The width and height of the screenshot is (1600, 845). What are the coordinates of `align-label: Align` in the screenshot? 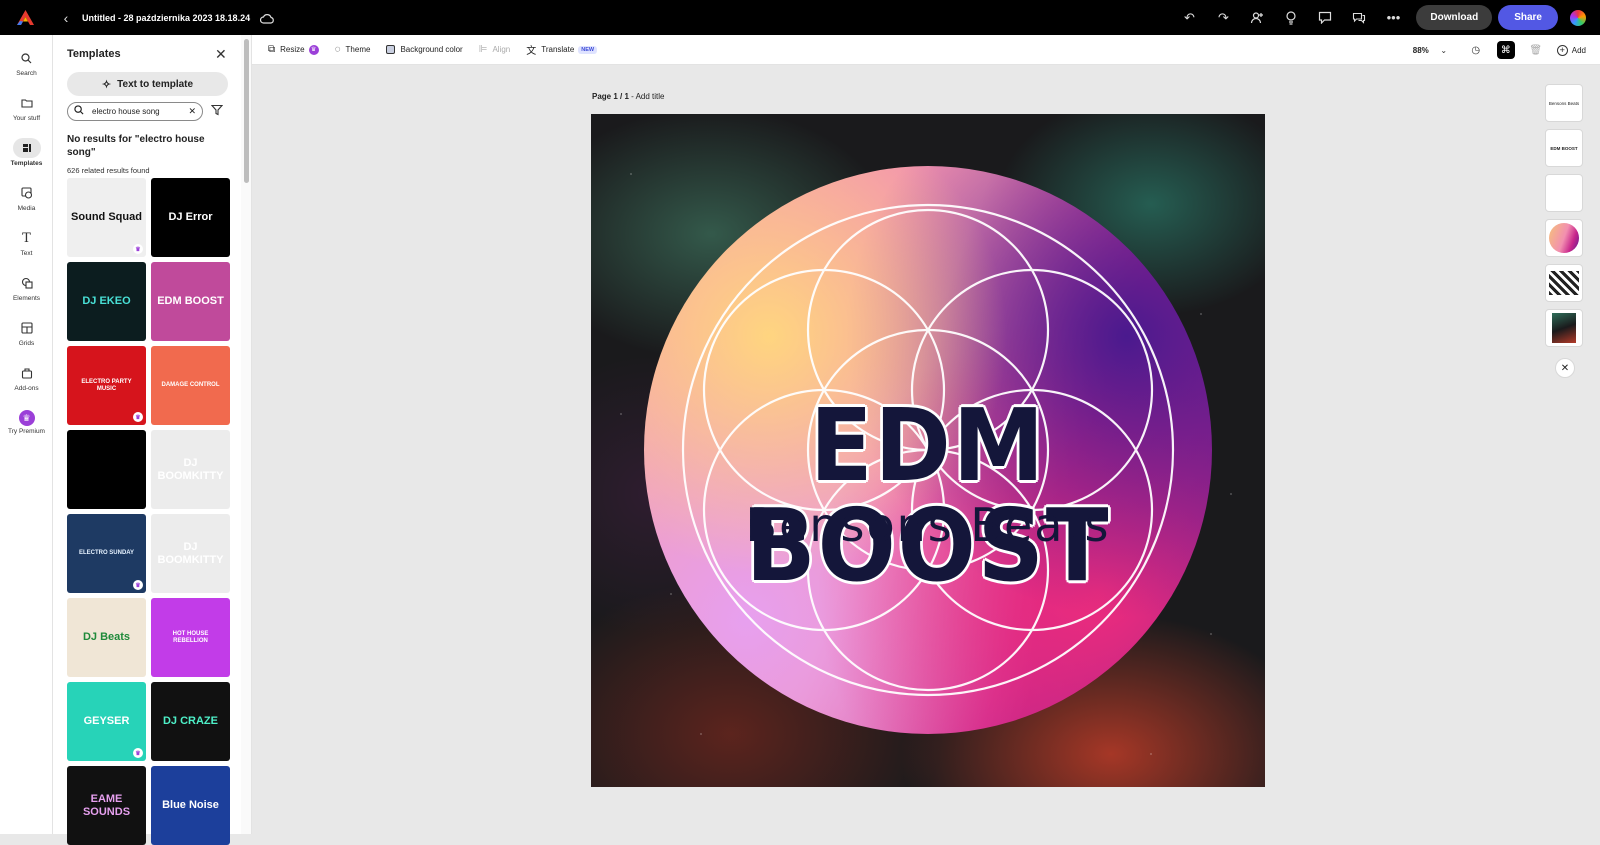 It's located at (501, 49).